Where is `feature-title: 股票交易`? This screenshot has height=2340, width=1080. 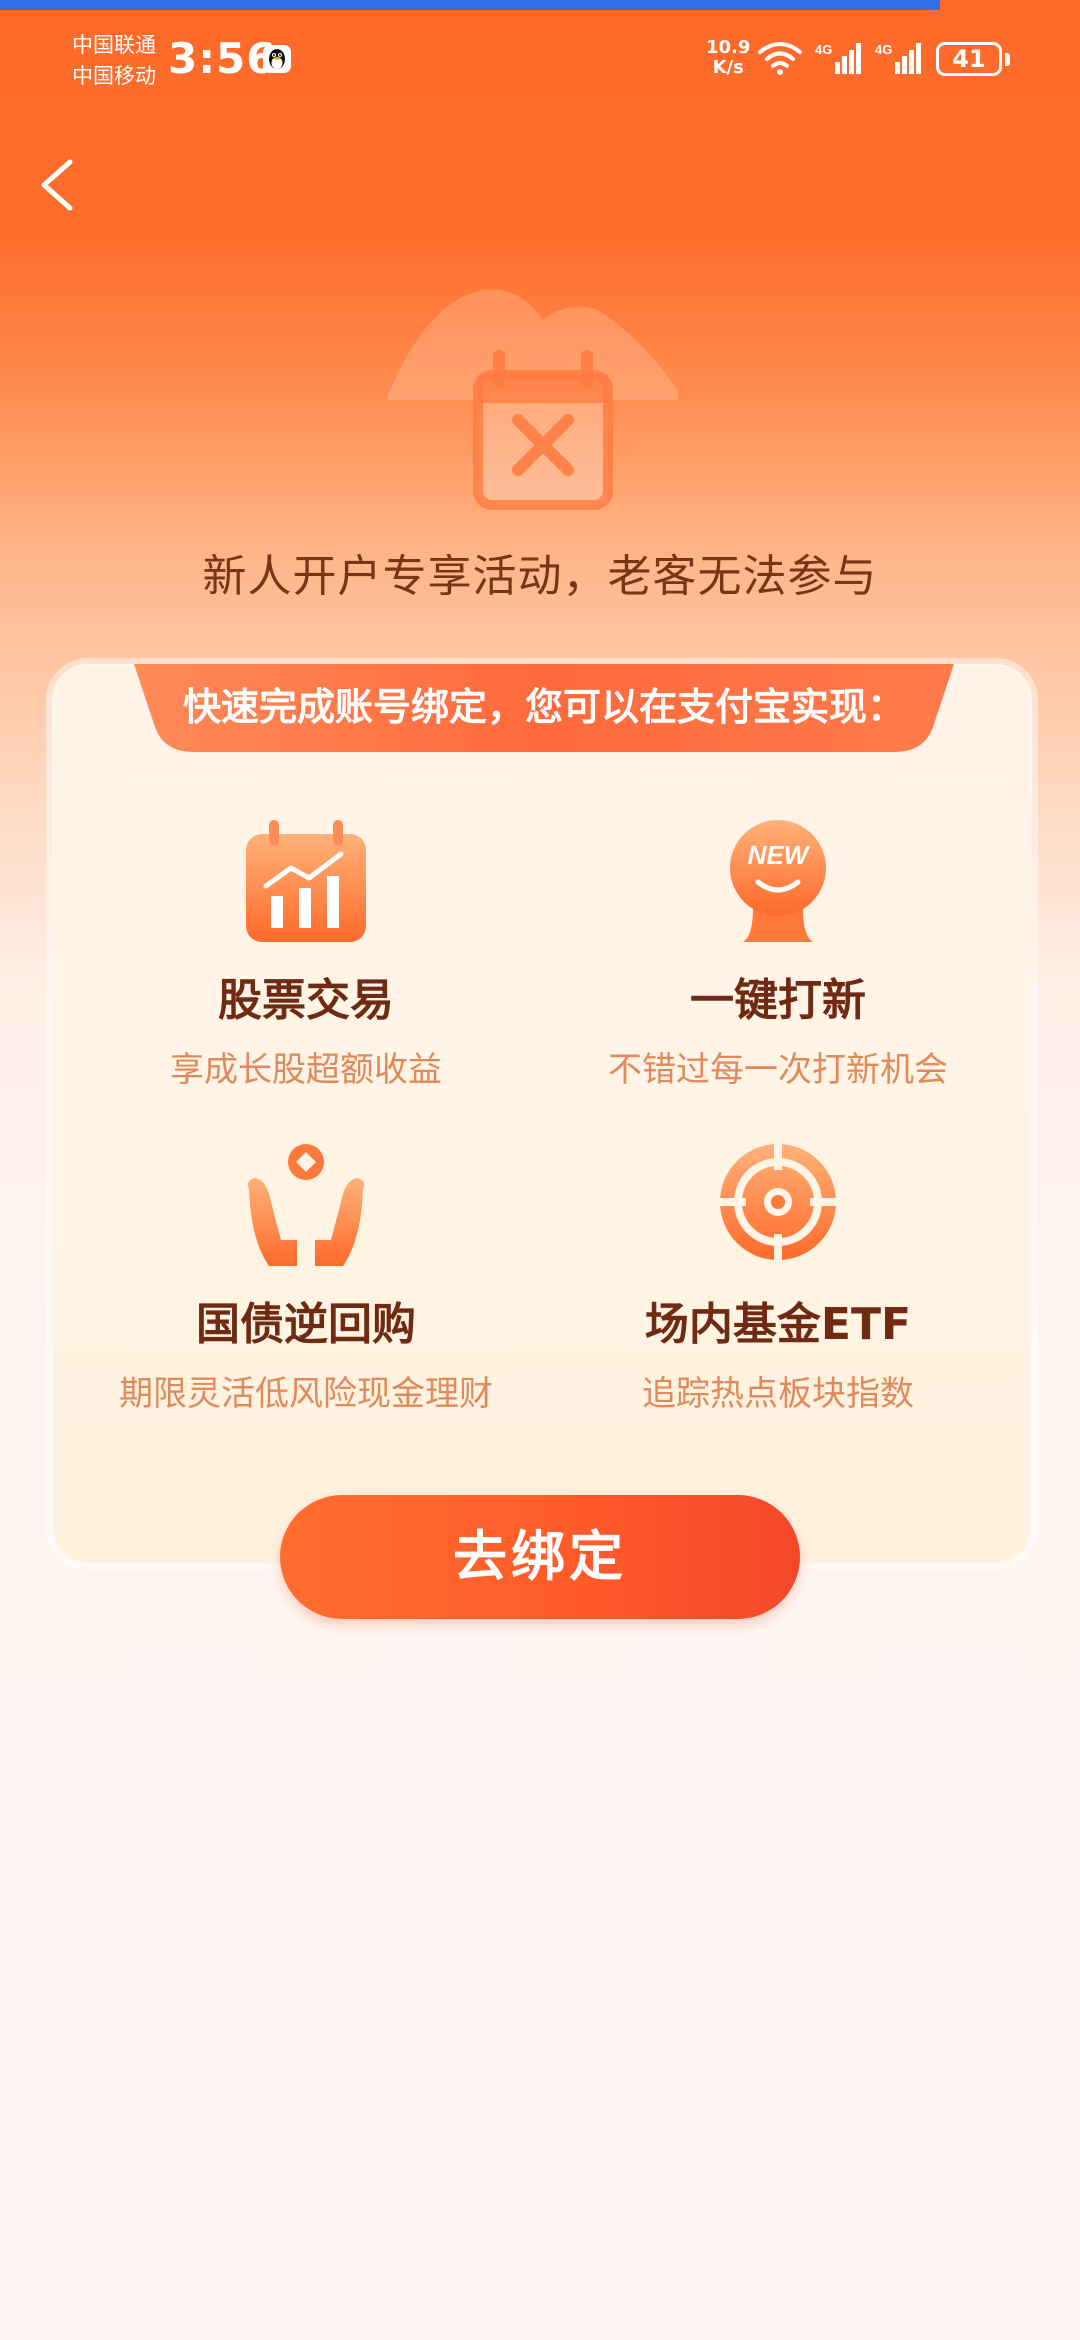 feature-title: 股票交易 is located at coordinates (306, 1000).